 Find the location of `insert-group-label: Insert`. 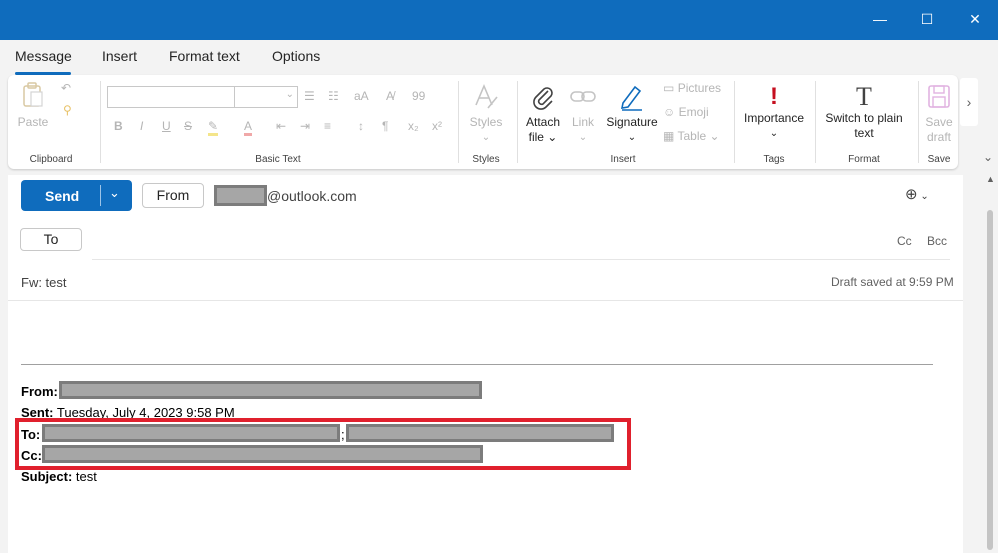

insert-group-label: Insert is located at coordinates (623, 159).